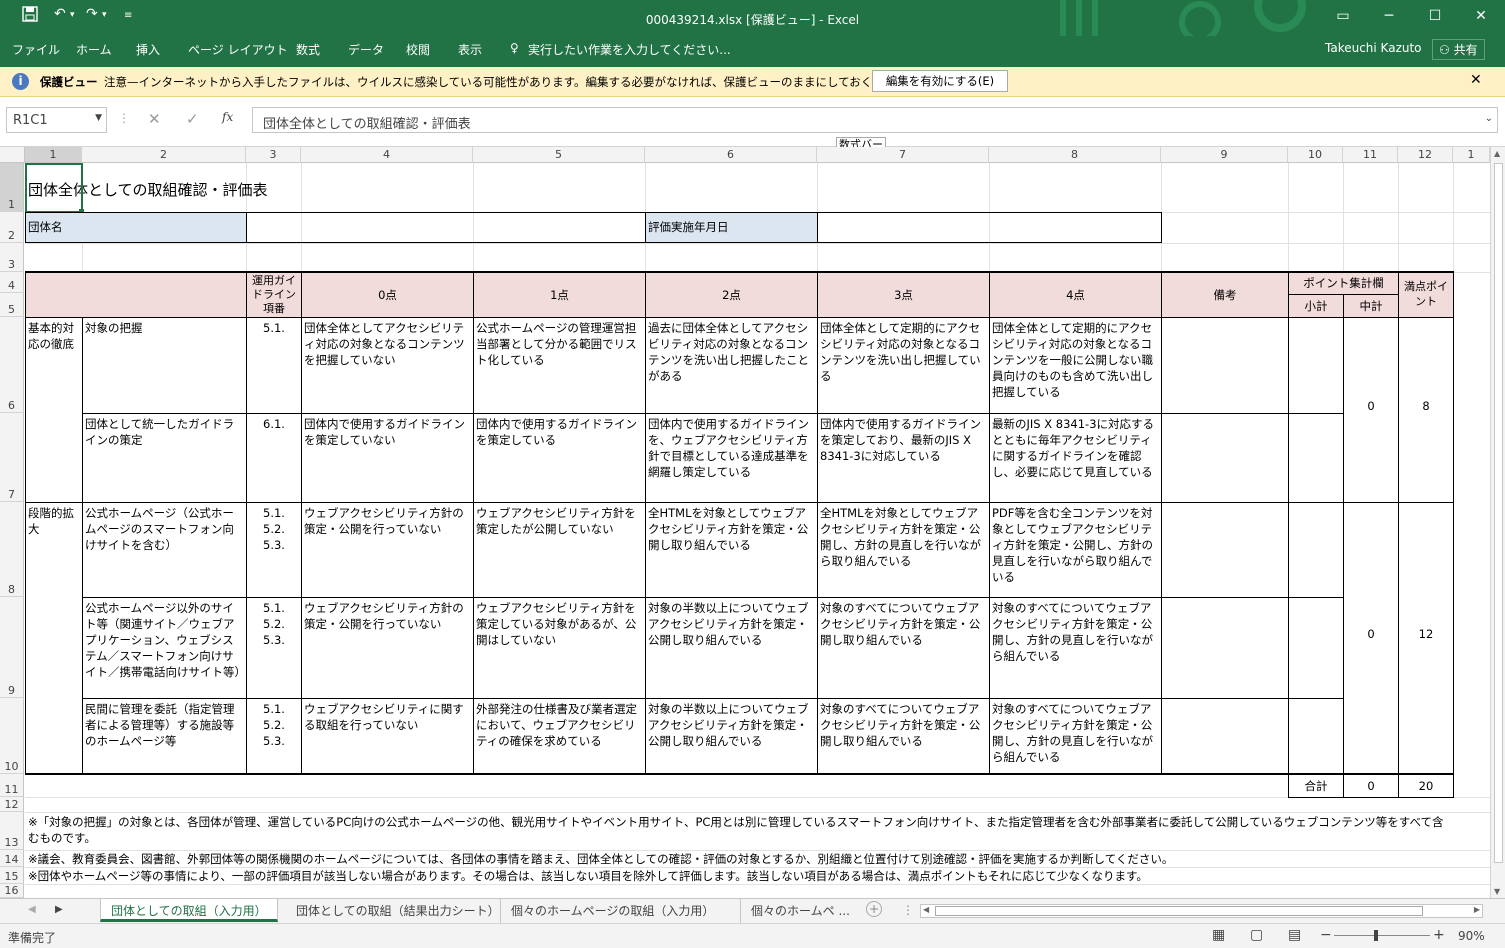 This screenshot has width=1505, height=948. Describe the element at coordinates (1343, 16) in the screenshot. I see `ribbon-display-options-icon: ▭` at that location.